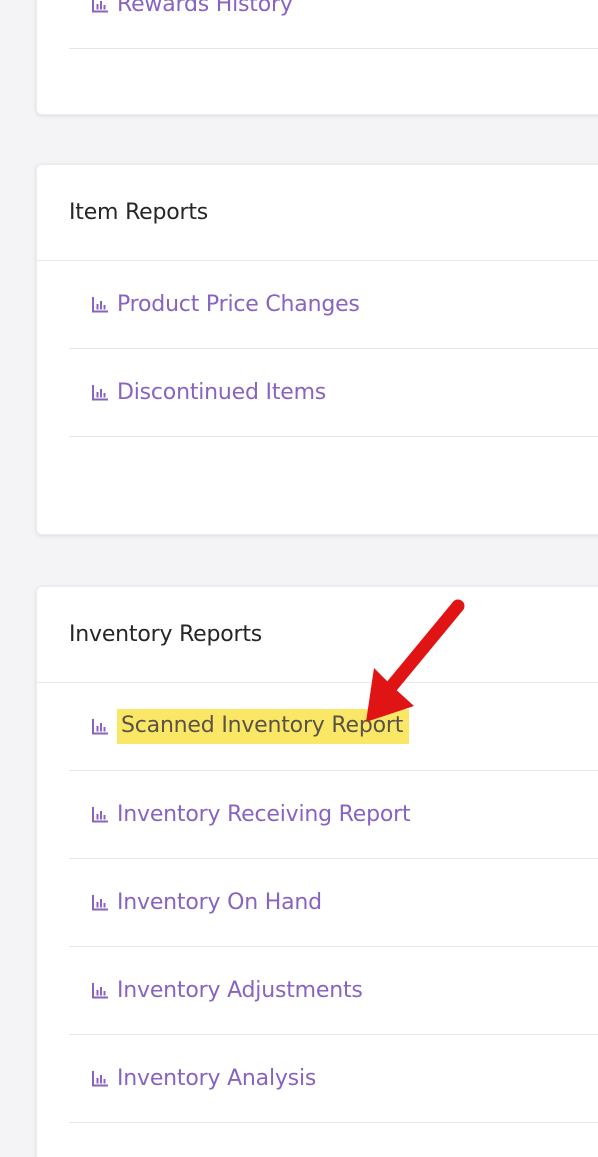  I want to click on list-item-product-price-changes: Product Price Changes, so click(333, 305).